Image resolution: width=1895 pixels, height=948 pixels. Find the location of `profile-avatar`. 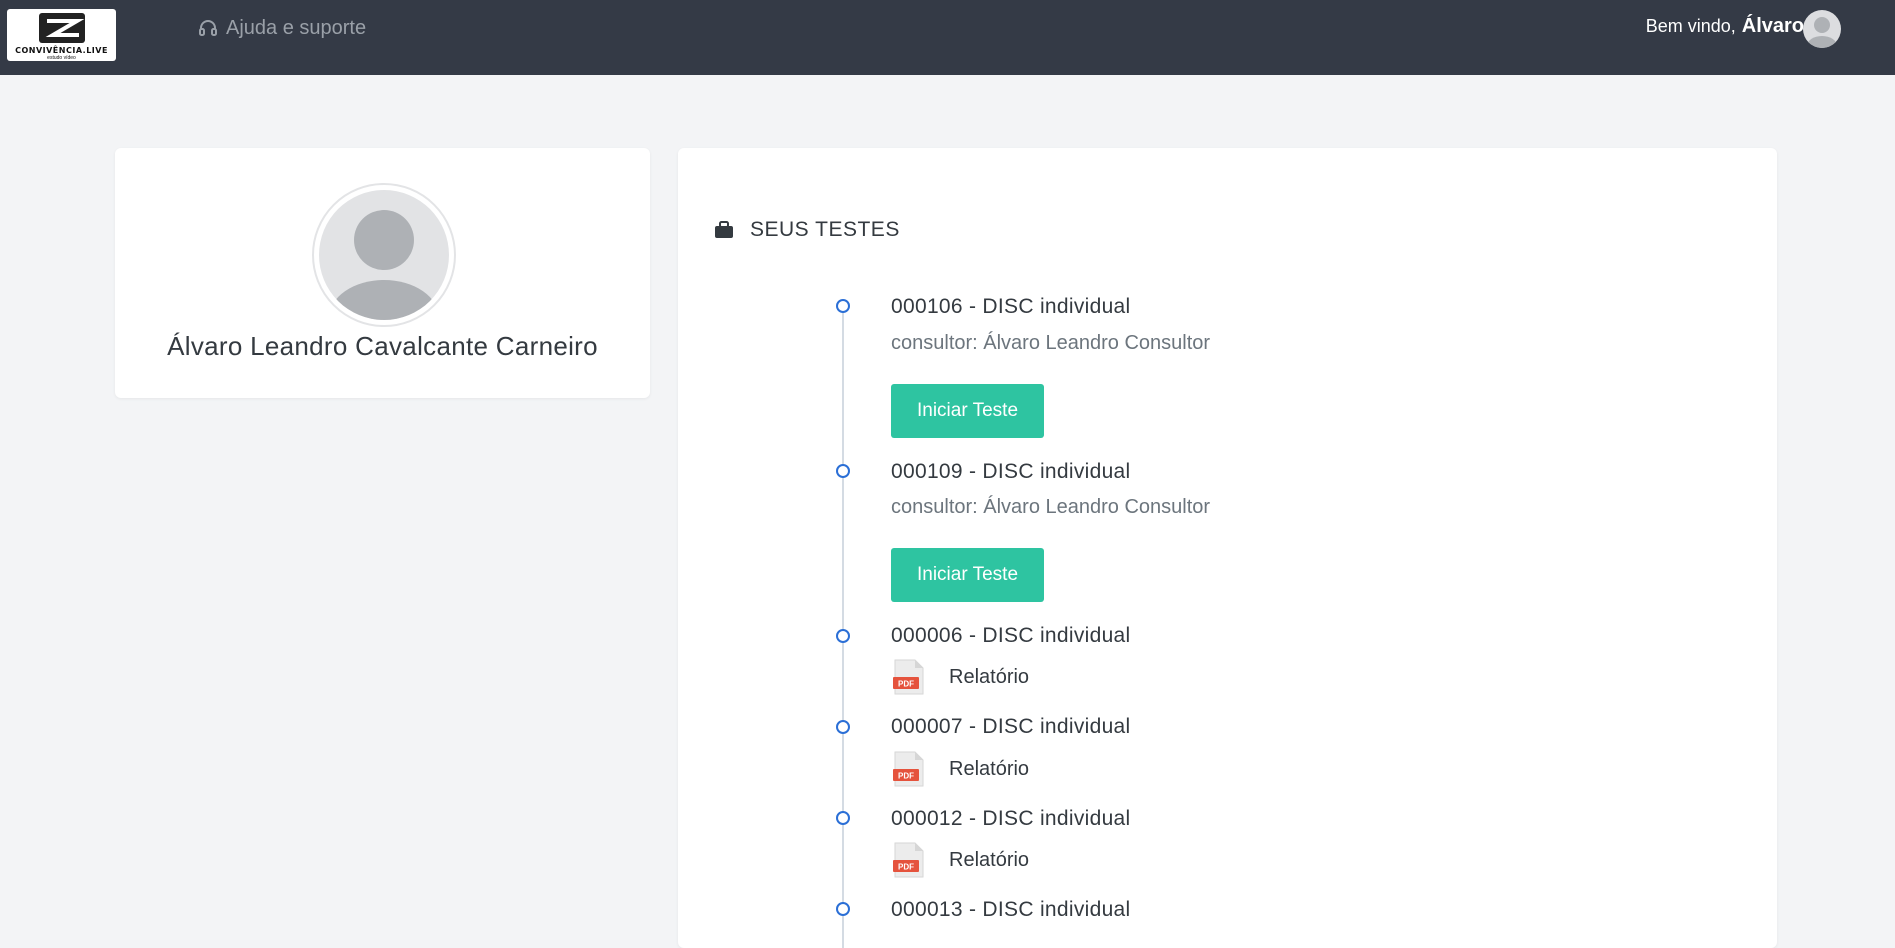

profile-avatar is located at coordinates (384, 255).